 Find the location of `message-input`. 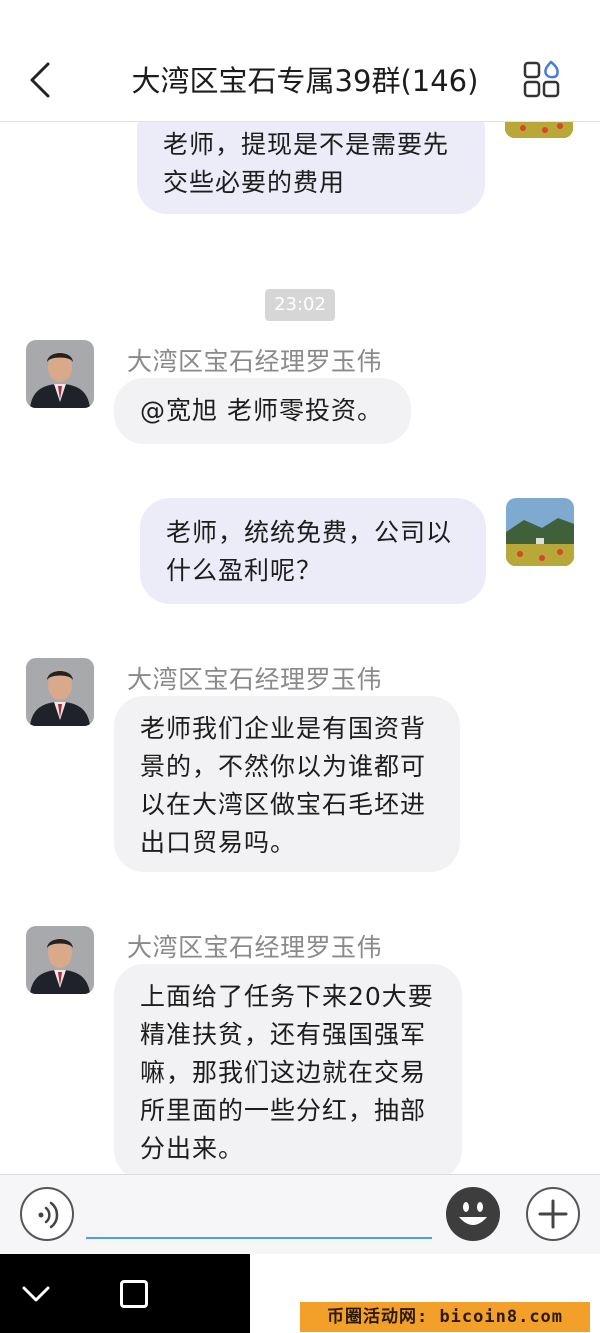

message-input is located at coordinates (259, 1215).